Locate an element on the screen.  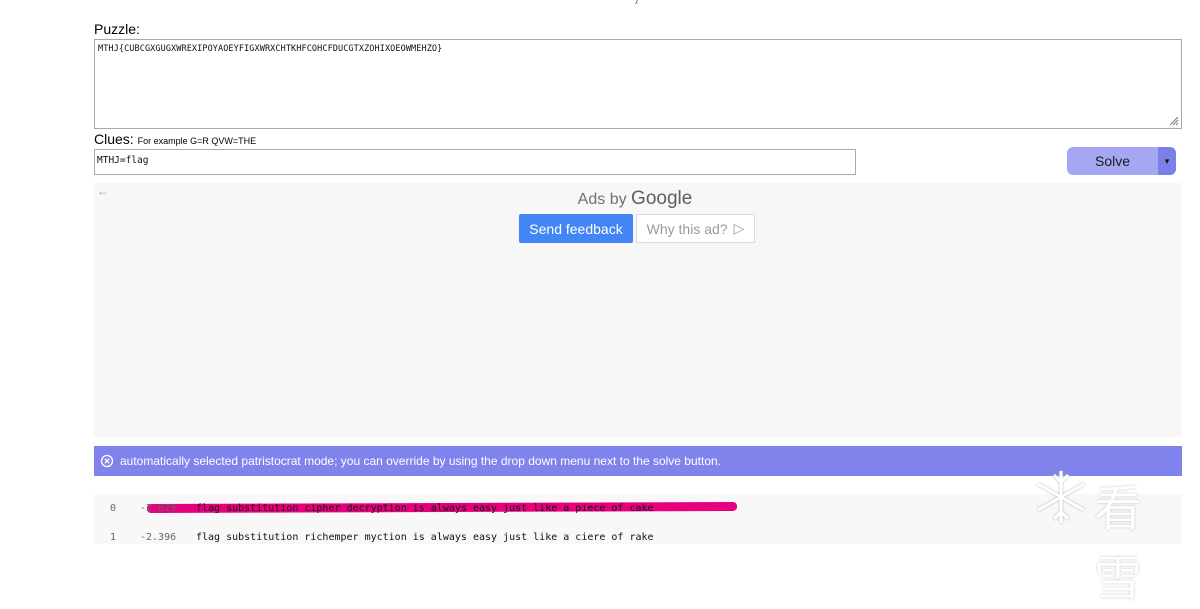
clues-label: Clues: For example G=R QVW=THE is located at coordinates (175, 139).